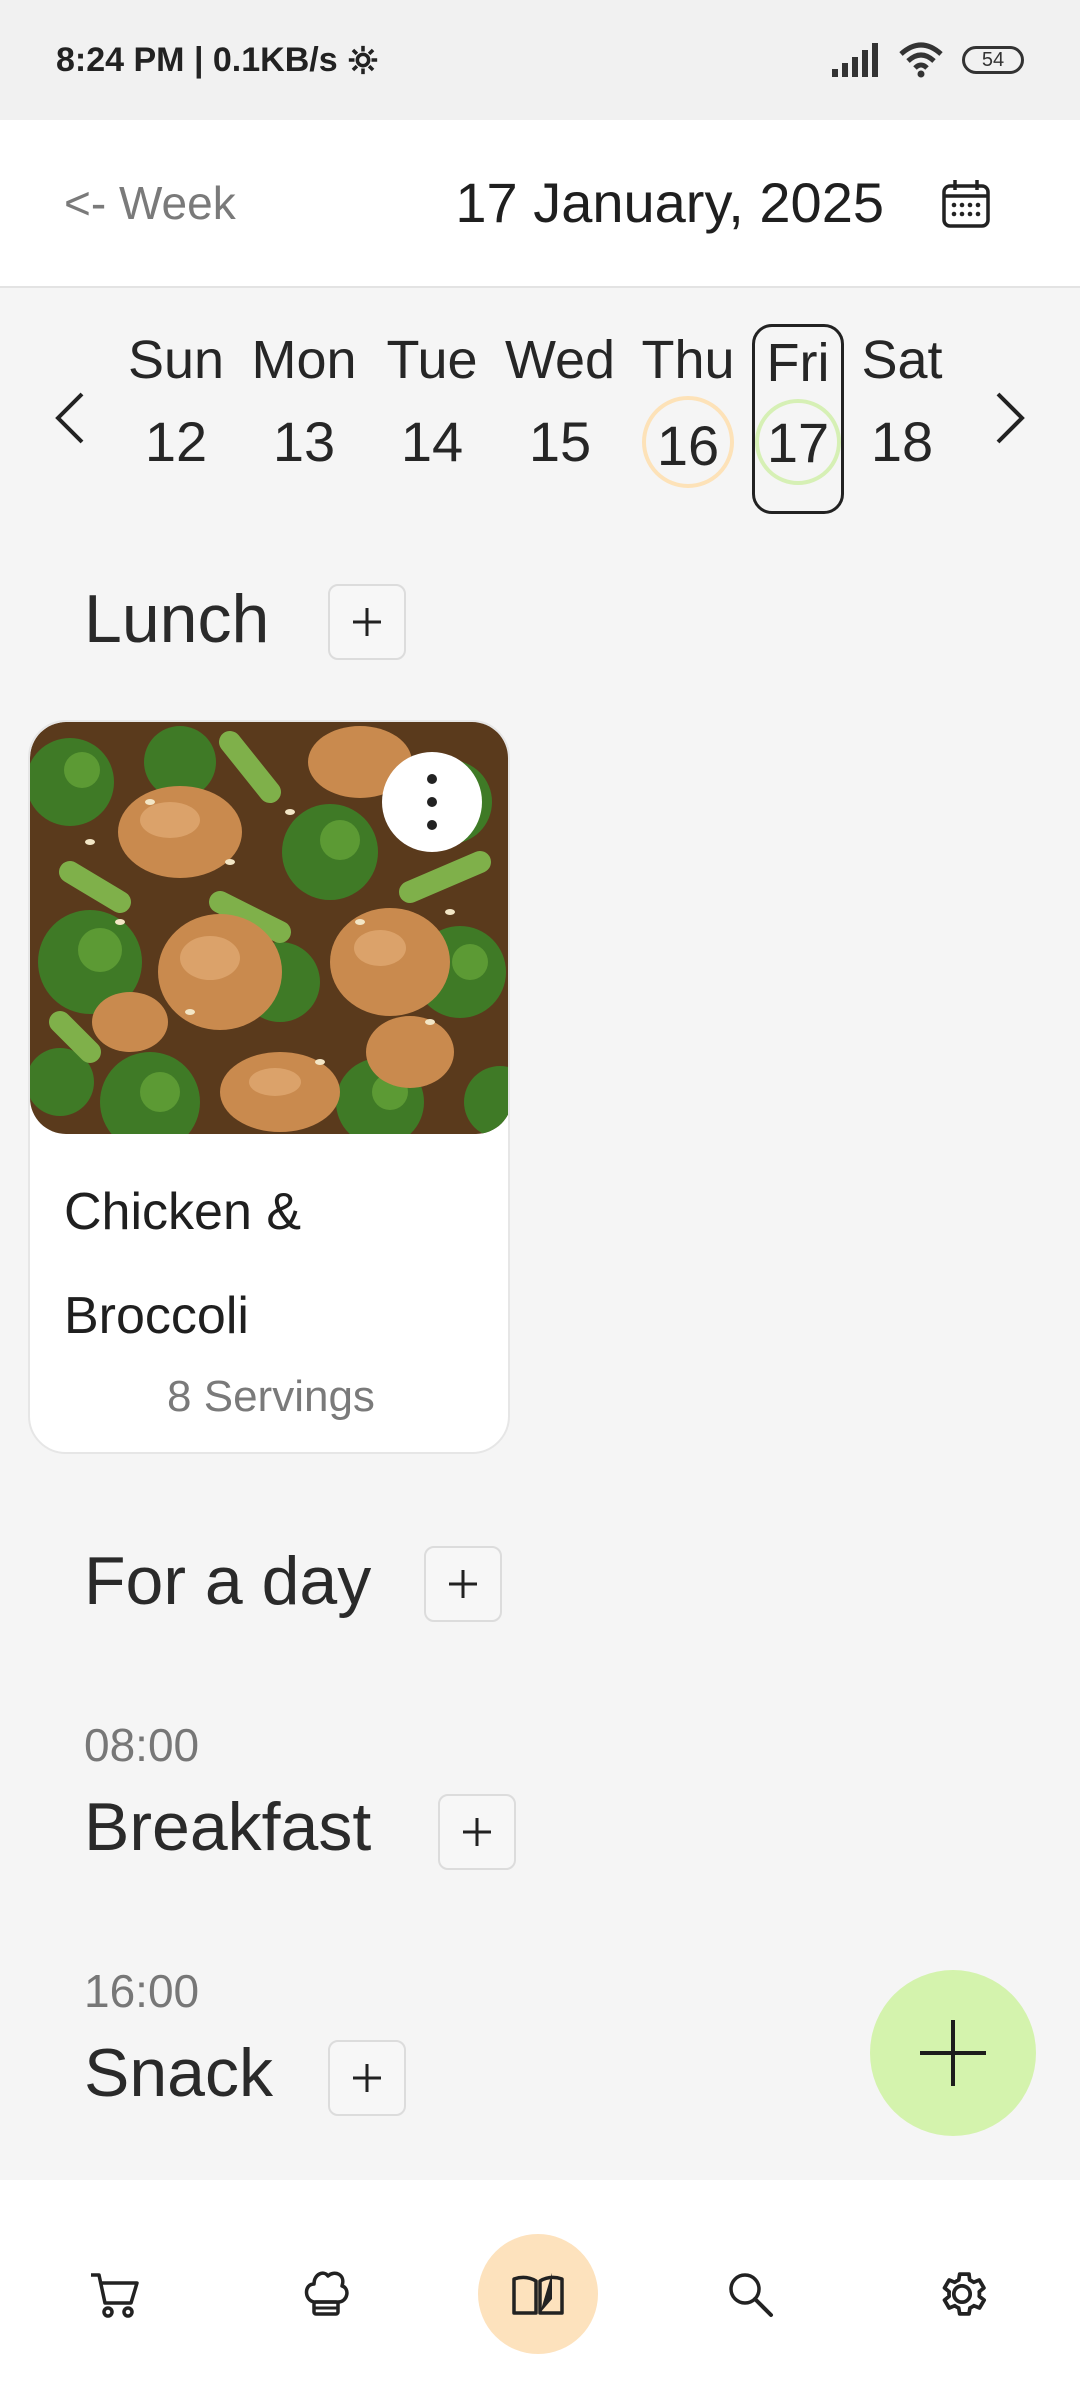 The image size is (1080, 2400). Describe the element at coordinates (798, 363) in the screenshot. I see `day-name: Fri` at that location.